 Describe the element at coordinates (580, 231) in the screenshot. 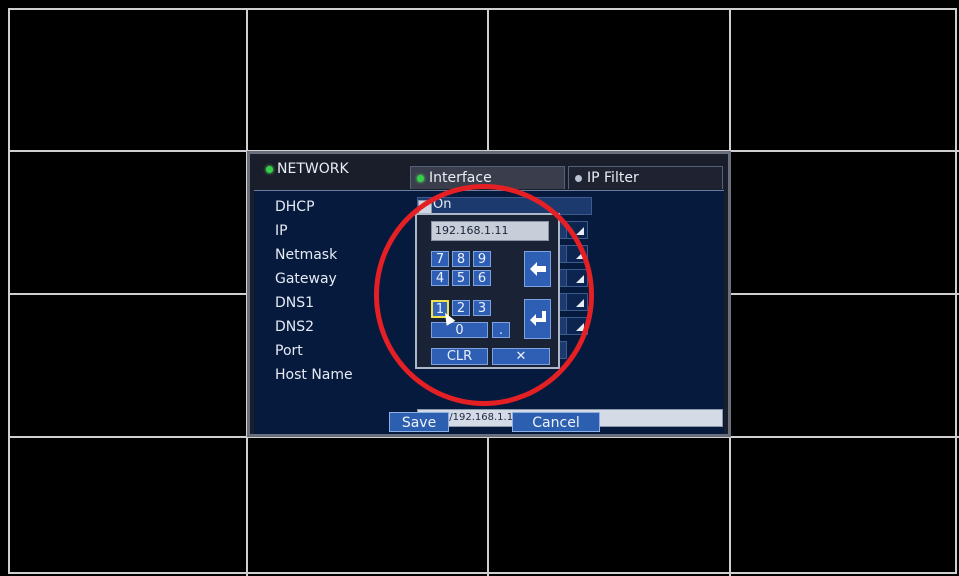

I see `corner-arrow-icon` at that location.